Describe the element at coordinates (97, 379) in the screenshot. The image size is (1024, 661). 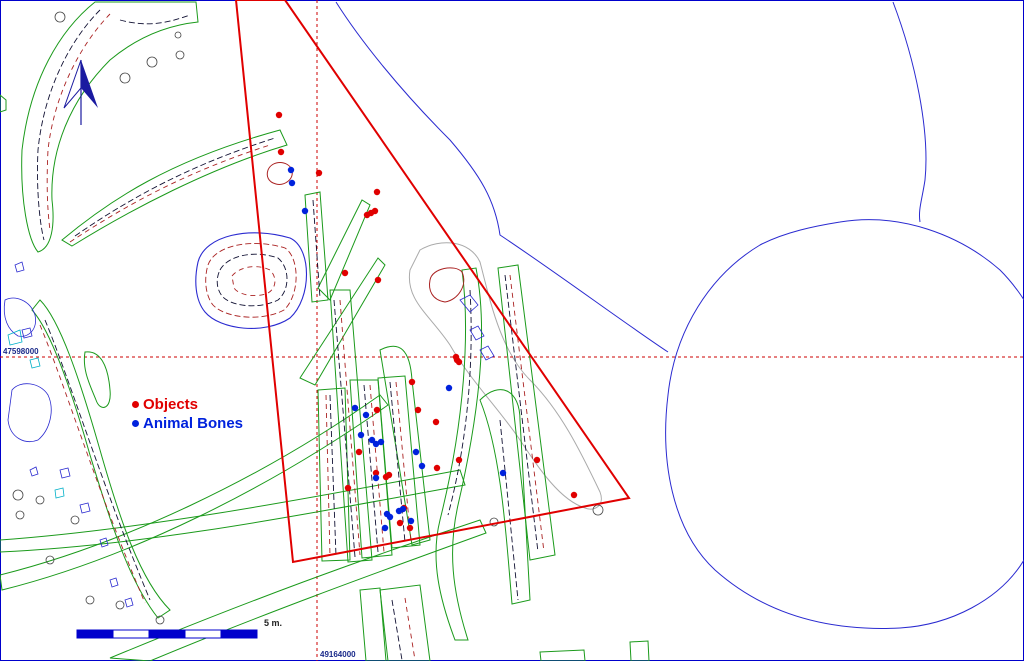
I see `timber-small-left` at that location.